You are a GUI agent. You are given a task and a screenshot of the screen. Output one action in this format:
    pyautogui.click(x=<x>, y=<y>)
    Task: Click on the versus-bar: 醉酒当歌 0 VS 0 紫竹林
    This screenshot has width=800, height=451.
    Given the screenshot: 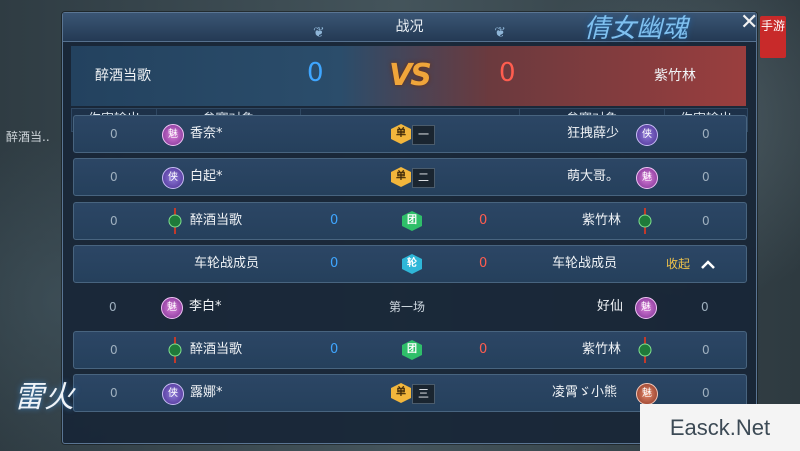 What is the action you would take?
    pyautogui.click(x=408, y=76)
    